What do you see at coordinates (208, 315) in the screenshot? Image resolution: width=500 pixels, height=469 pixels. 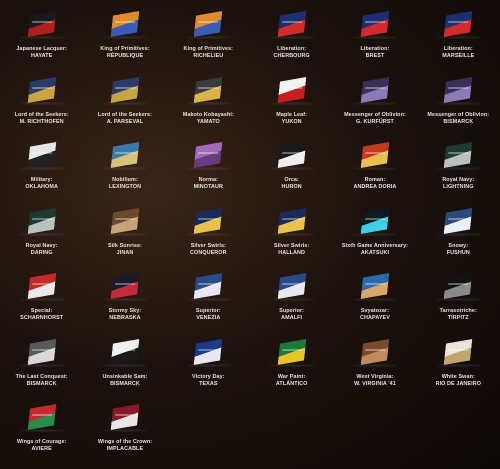 I see `camouflage-label: Superior: VENEZIA` at bounding box center [208, 315].